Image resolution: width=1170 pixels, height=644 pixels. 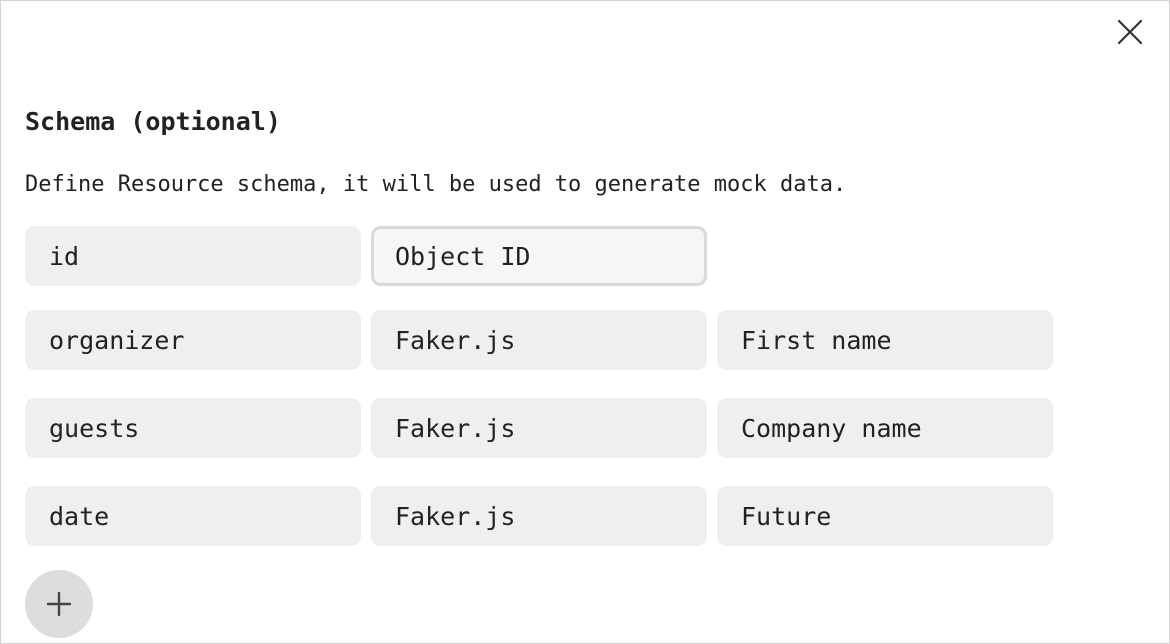 I want to click on dialog-title: Schema (optional), so click(x=153, y=121).